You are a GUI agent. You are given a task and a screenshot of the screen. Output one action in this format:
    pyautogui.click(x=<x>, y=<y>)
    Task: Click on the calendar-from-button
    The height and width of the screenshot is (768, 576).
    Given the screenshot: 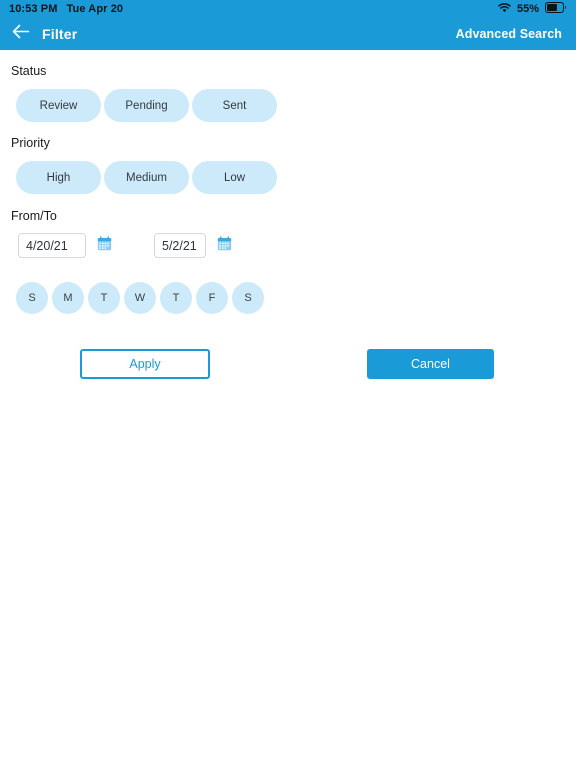 What is the action you would take?
    pyautogui.click(x=104, y=245)
    